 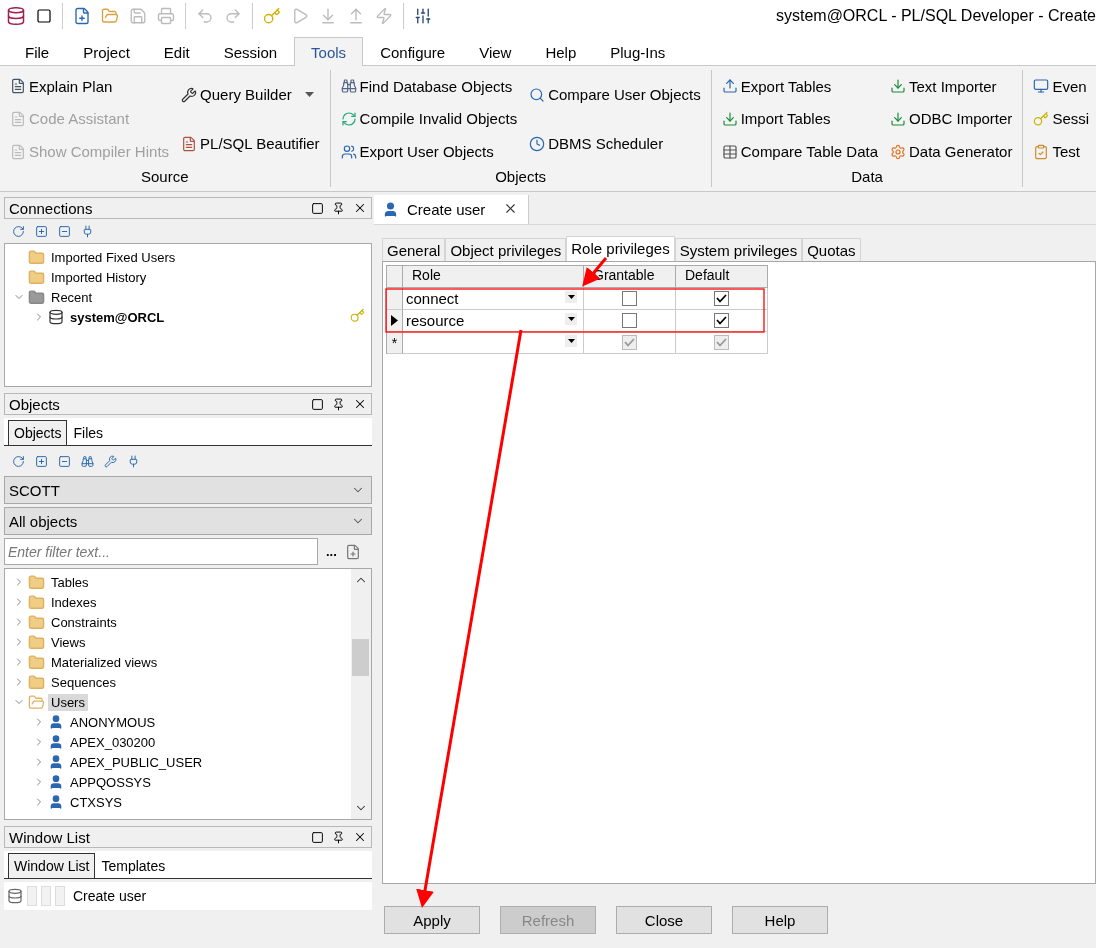 What do you see at coordinates (74, 602) in the screenshot?
I see `tree-item: Indexes` at bounding box center [74, 602].